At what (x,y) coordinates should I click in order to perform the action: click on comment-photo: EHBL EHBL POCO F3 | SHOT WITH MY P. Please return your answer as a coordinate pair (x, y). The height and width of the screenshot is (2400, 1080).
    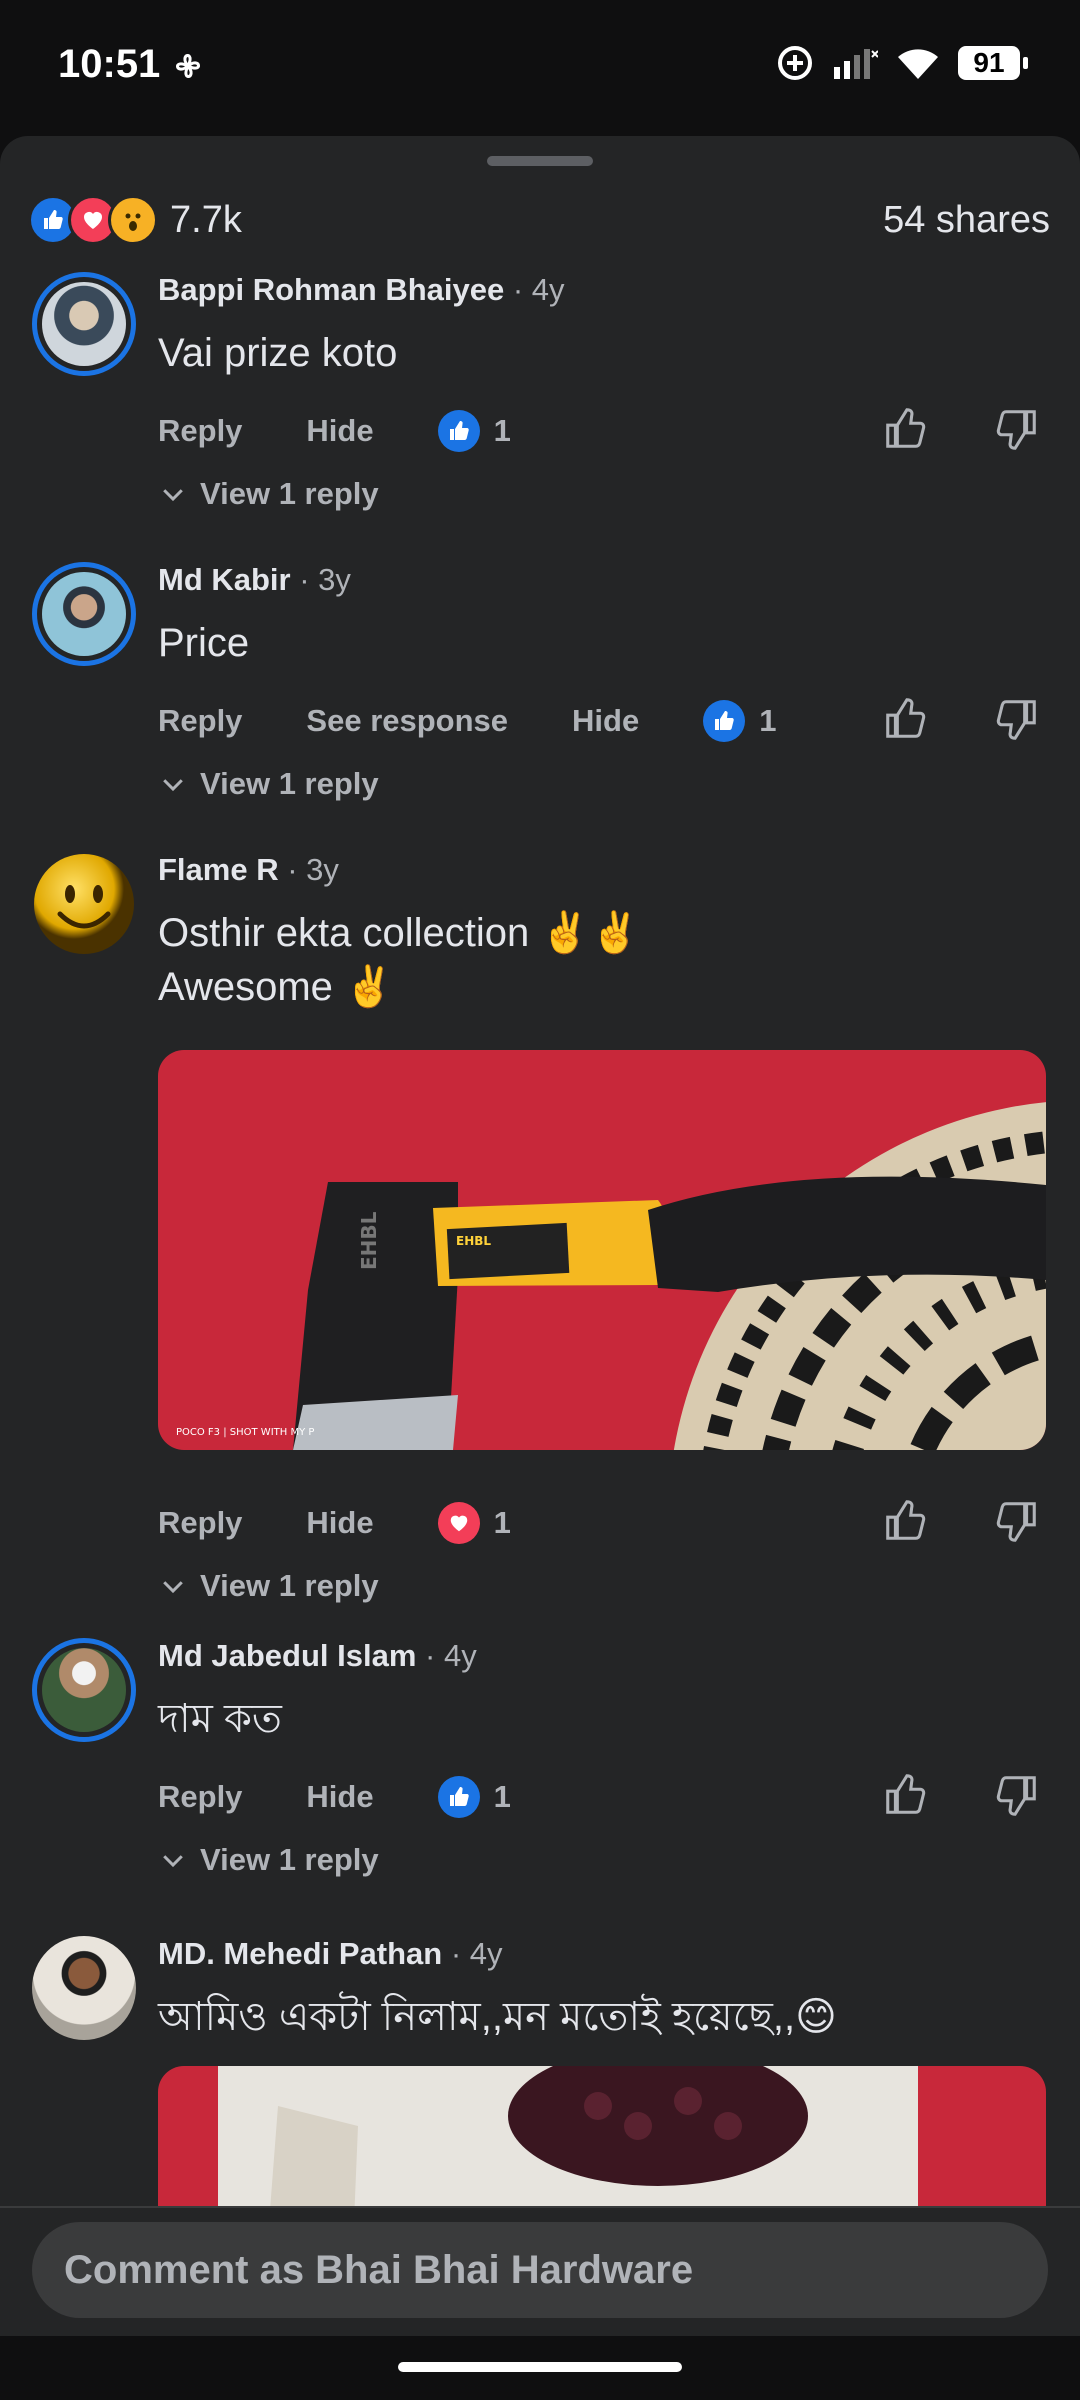
    Looking at the image, I should click on (602, 1250).